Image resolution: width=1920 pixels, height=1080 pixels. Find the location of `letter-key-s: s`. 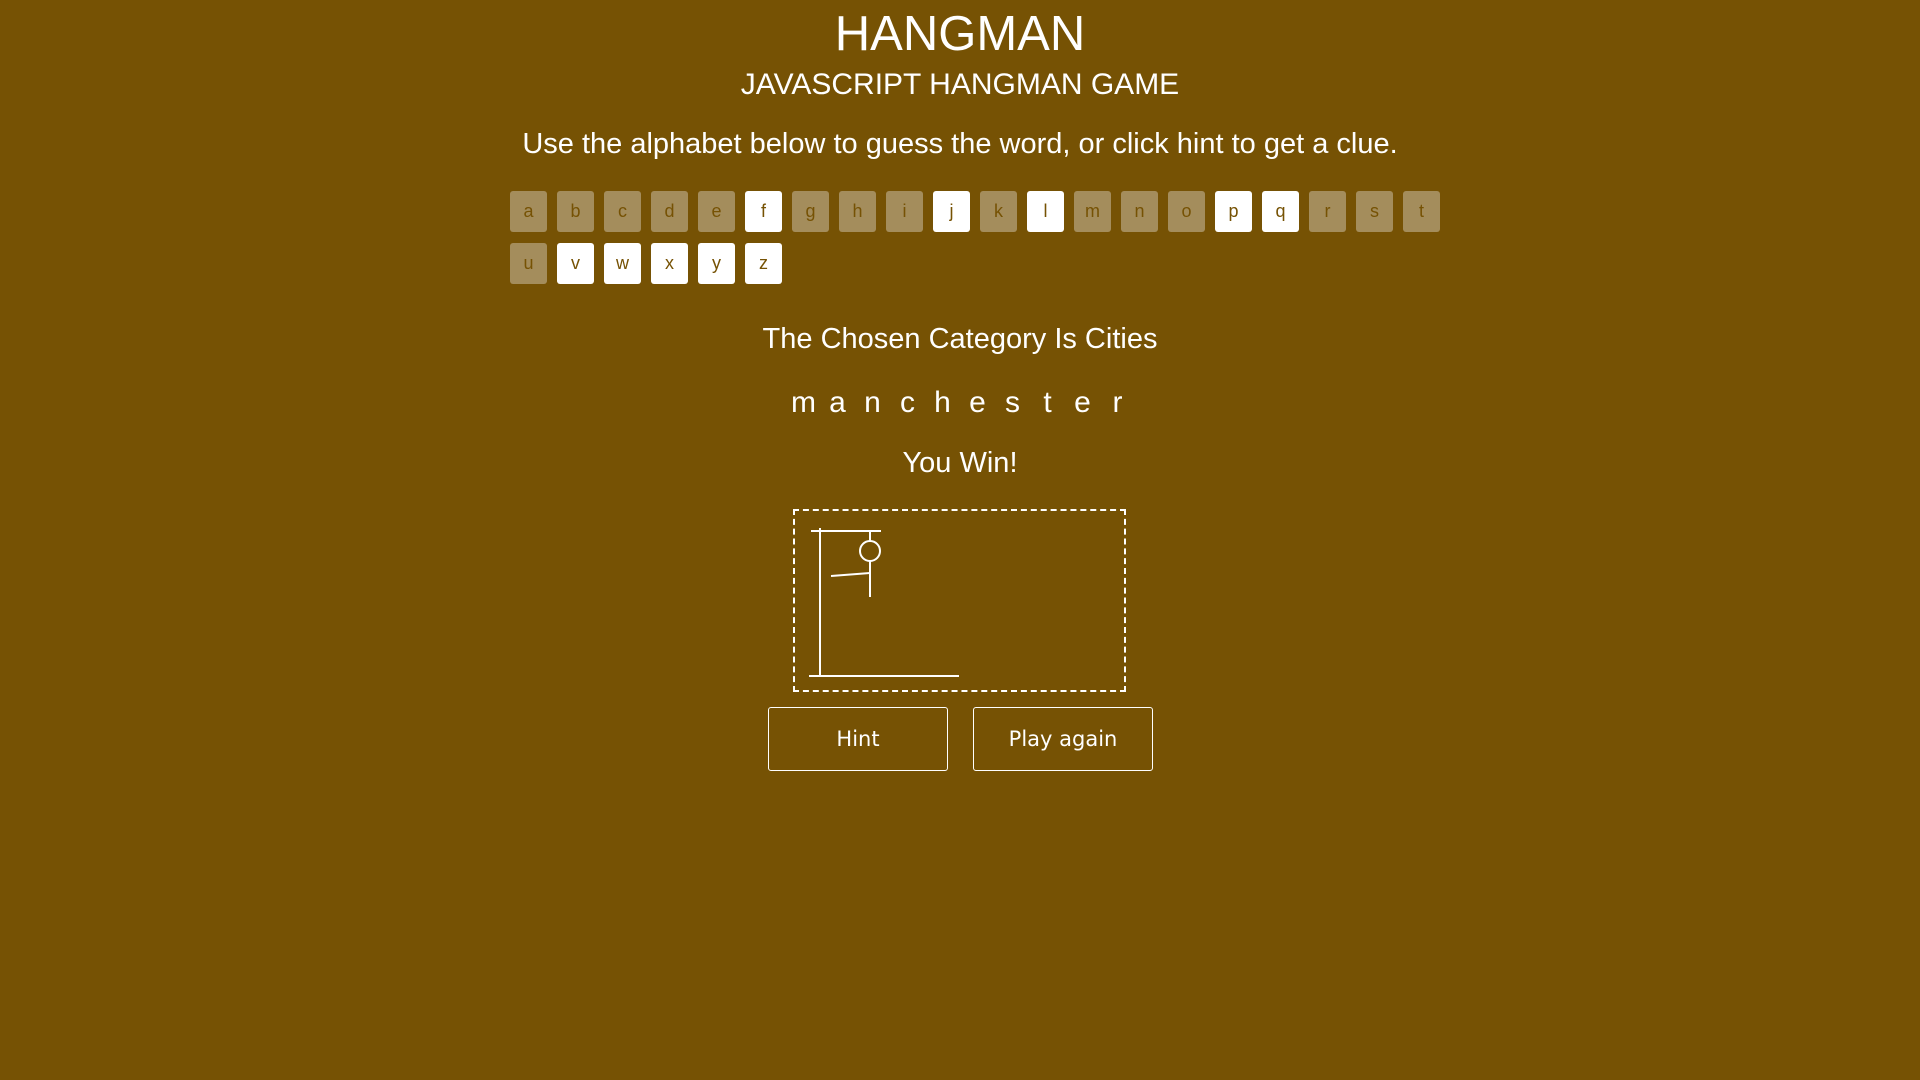

letter-key-s: s is located at coordinates (1374, 211).